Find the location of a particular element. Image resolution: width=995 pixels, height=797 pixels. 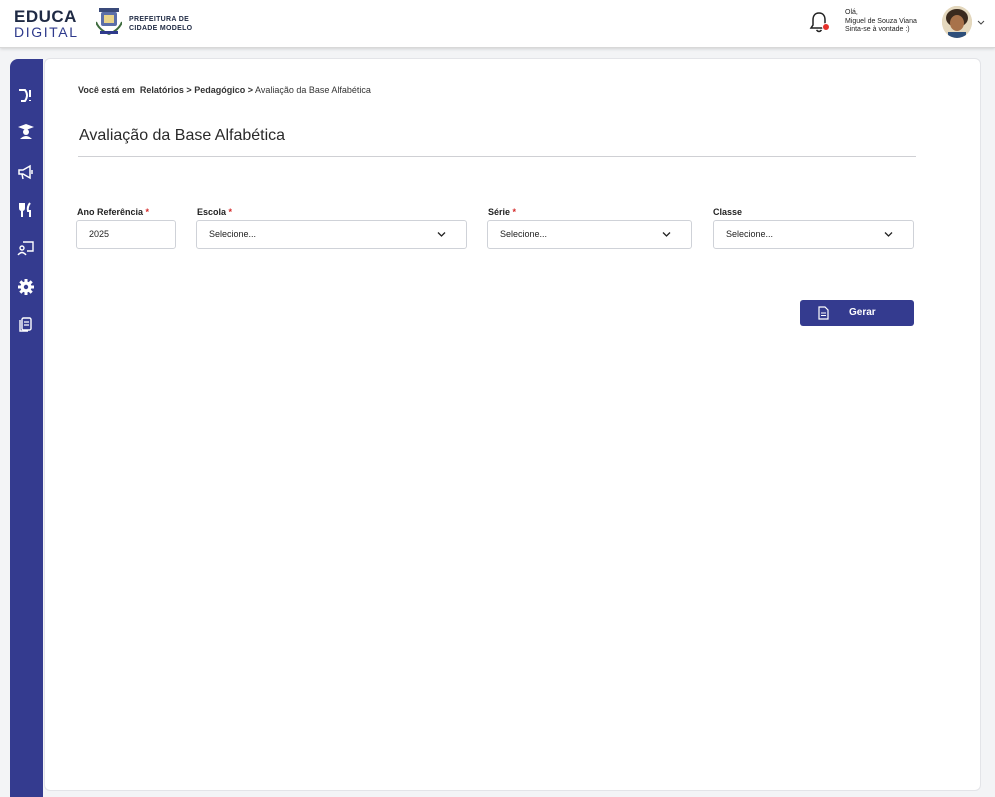

breadcrumb-current: Avaliação da Base Alfabética is located at coordinates (313, 90).